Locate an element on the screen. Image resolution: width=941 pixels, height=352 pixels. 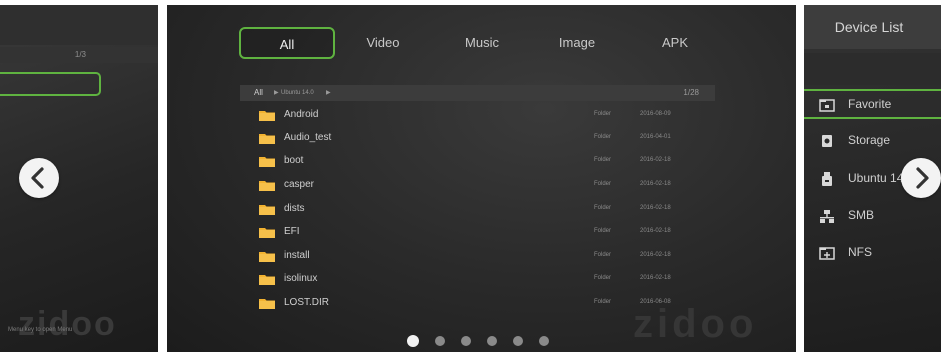
breadcrumb-current: Ubuntu 14.0 is located at coordinates (297, 93).